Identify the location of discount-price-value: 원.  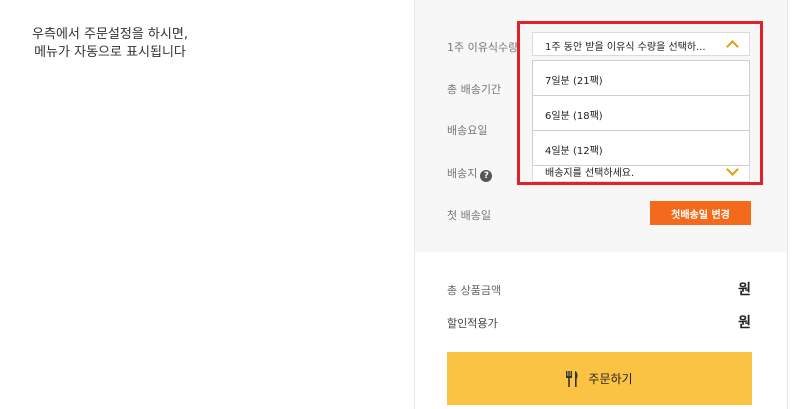
(744, 323).